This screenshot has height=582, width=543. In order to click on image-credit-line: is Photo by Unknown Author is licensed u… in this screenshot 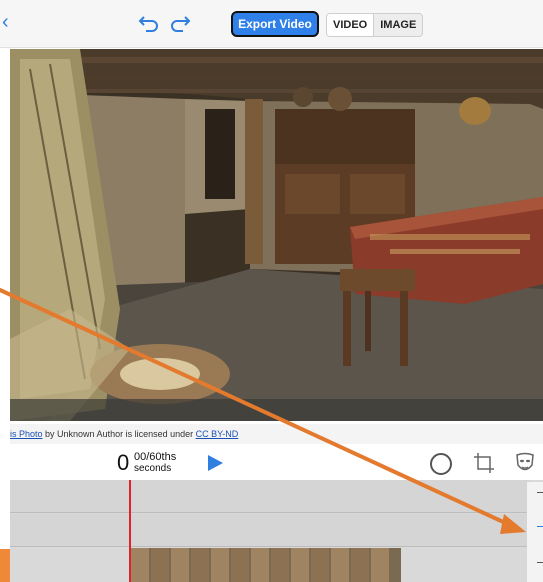, I will do `click(276, 434)`.